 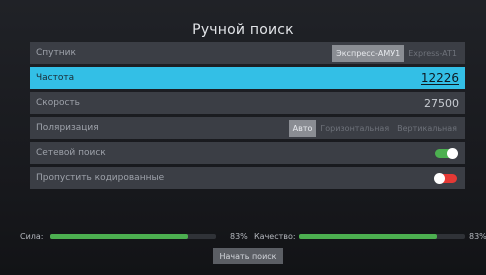 I want to click on satellite-options: Экспресс-АМУ1 Express-AT1, so click(x=396, y=53).